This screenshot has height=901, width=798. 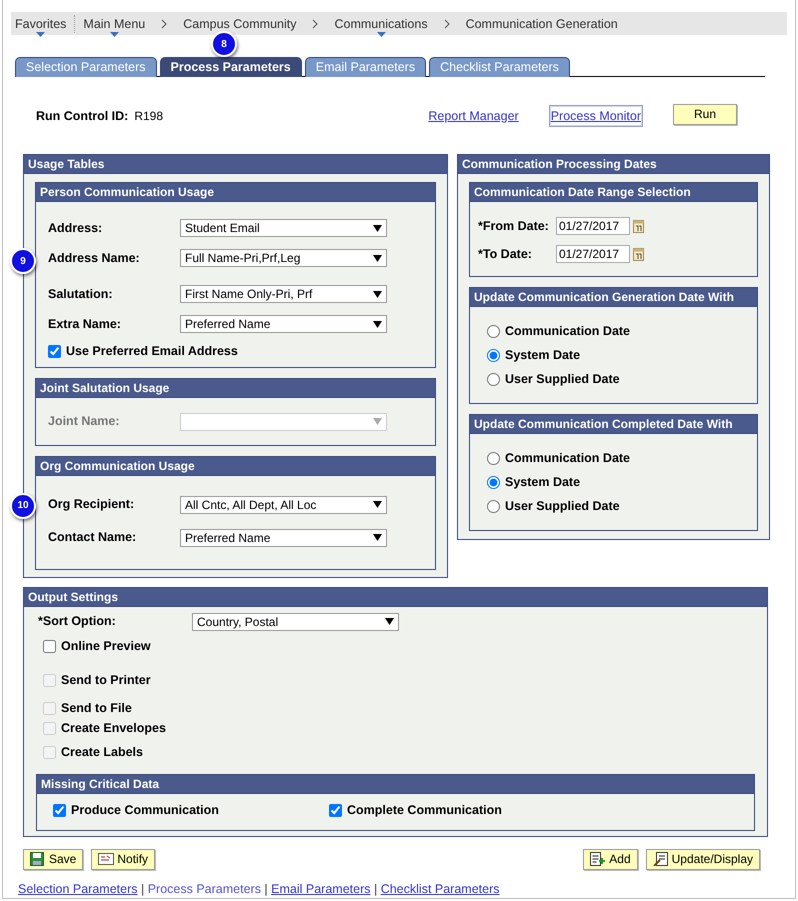 What do you see at coordinates (102, 753) in the screenshot?
I see `checkbox-label: Create Labels` at bounding box center [102, 753].